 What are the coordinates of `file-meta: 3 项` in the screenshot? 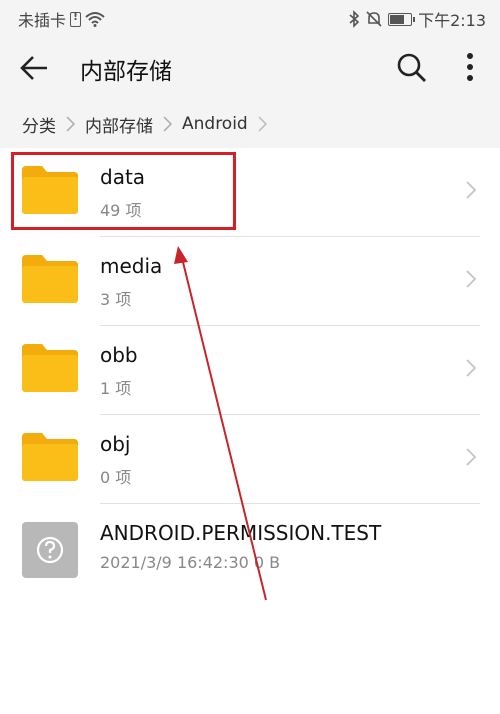 It's located at (116, 299).